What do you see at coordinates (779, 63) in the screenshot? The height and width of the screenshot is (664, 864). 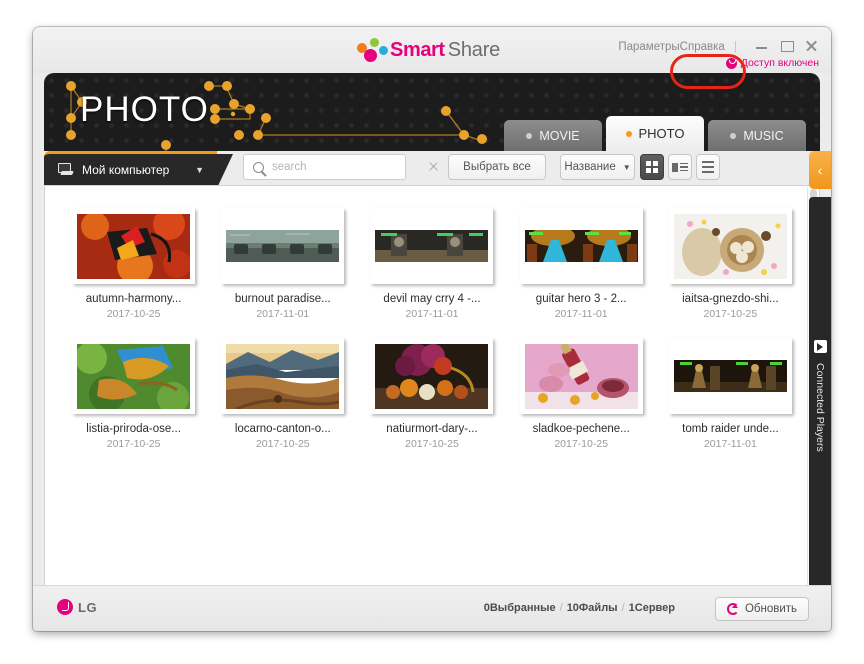 I see `access-status-label: Доступ включен` at bounding box center [779, 63].